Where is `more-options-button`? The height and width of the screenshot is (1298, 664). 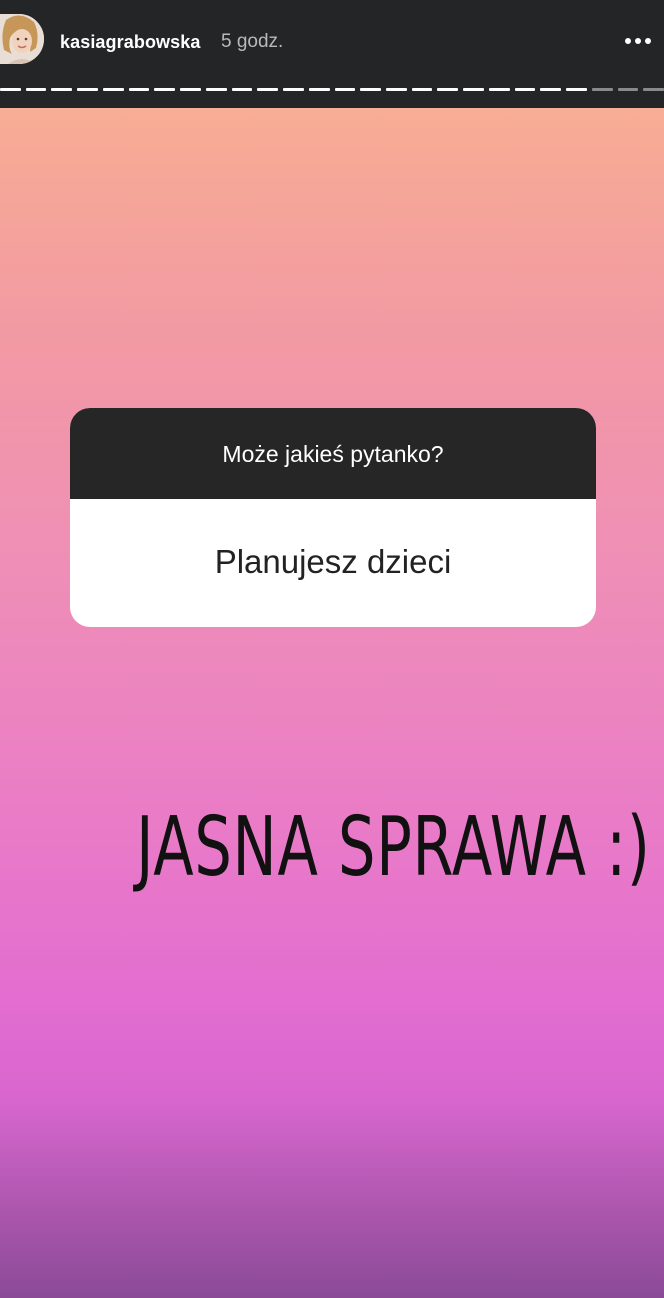
more-options-button is located at coordinates (638, 41).